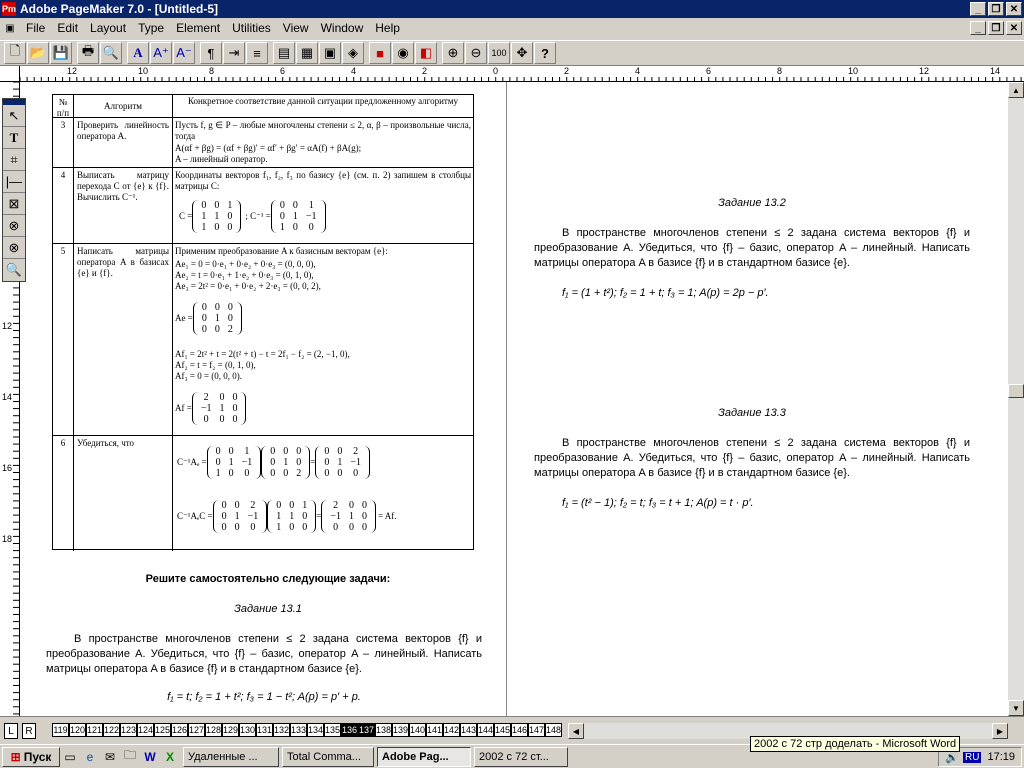 The image size is (1024, 768). What do you see at coordinates (9, 9) in the screenshot?
I see `pagemaker-icon: Pm` at bounding box center [9, 9].